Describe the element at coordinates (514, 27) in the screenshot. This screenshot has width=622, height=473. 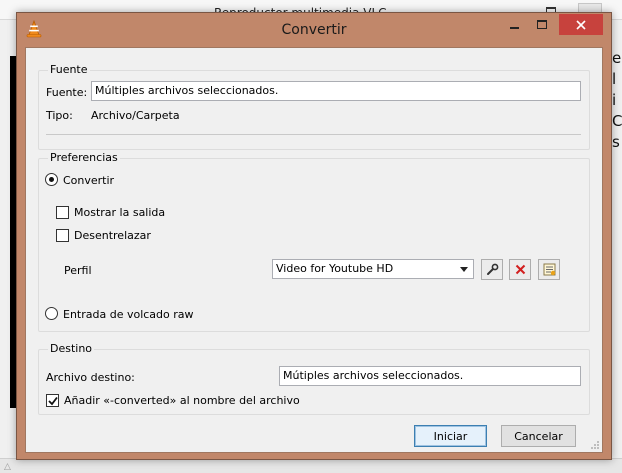
I see `minimize-icon` at that location.